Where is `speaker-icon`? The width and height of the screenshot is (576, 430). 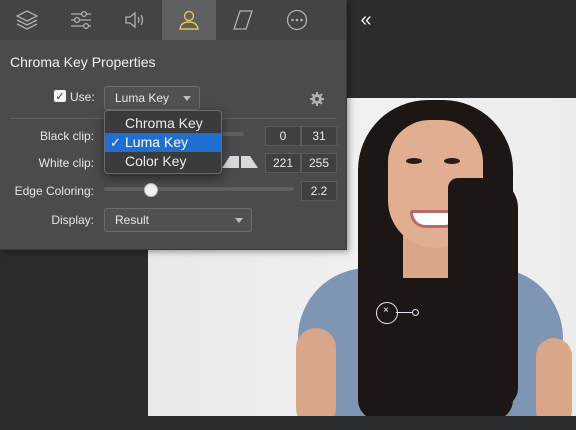
speaker-icon is located at coordinates (134, 20).